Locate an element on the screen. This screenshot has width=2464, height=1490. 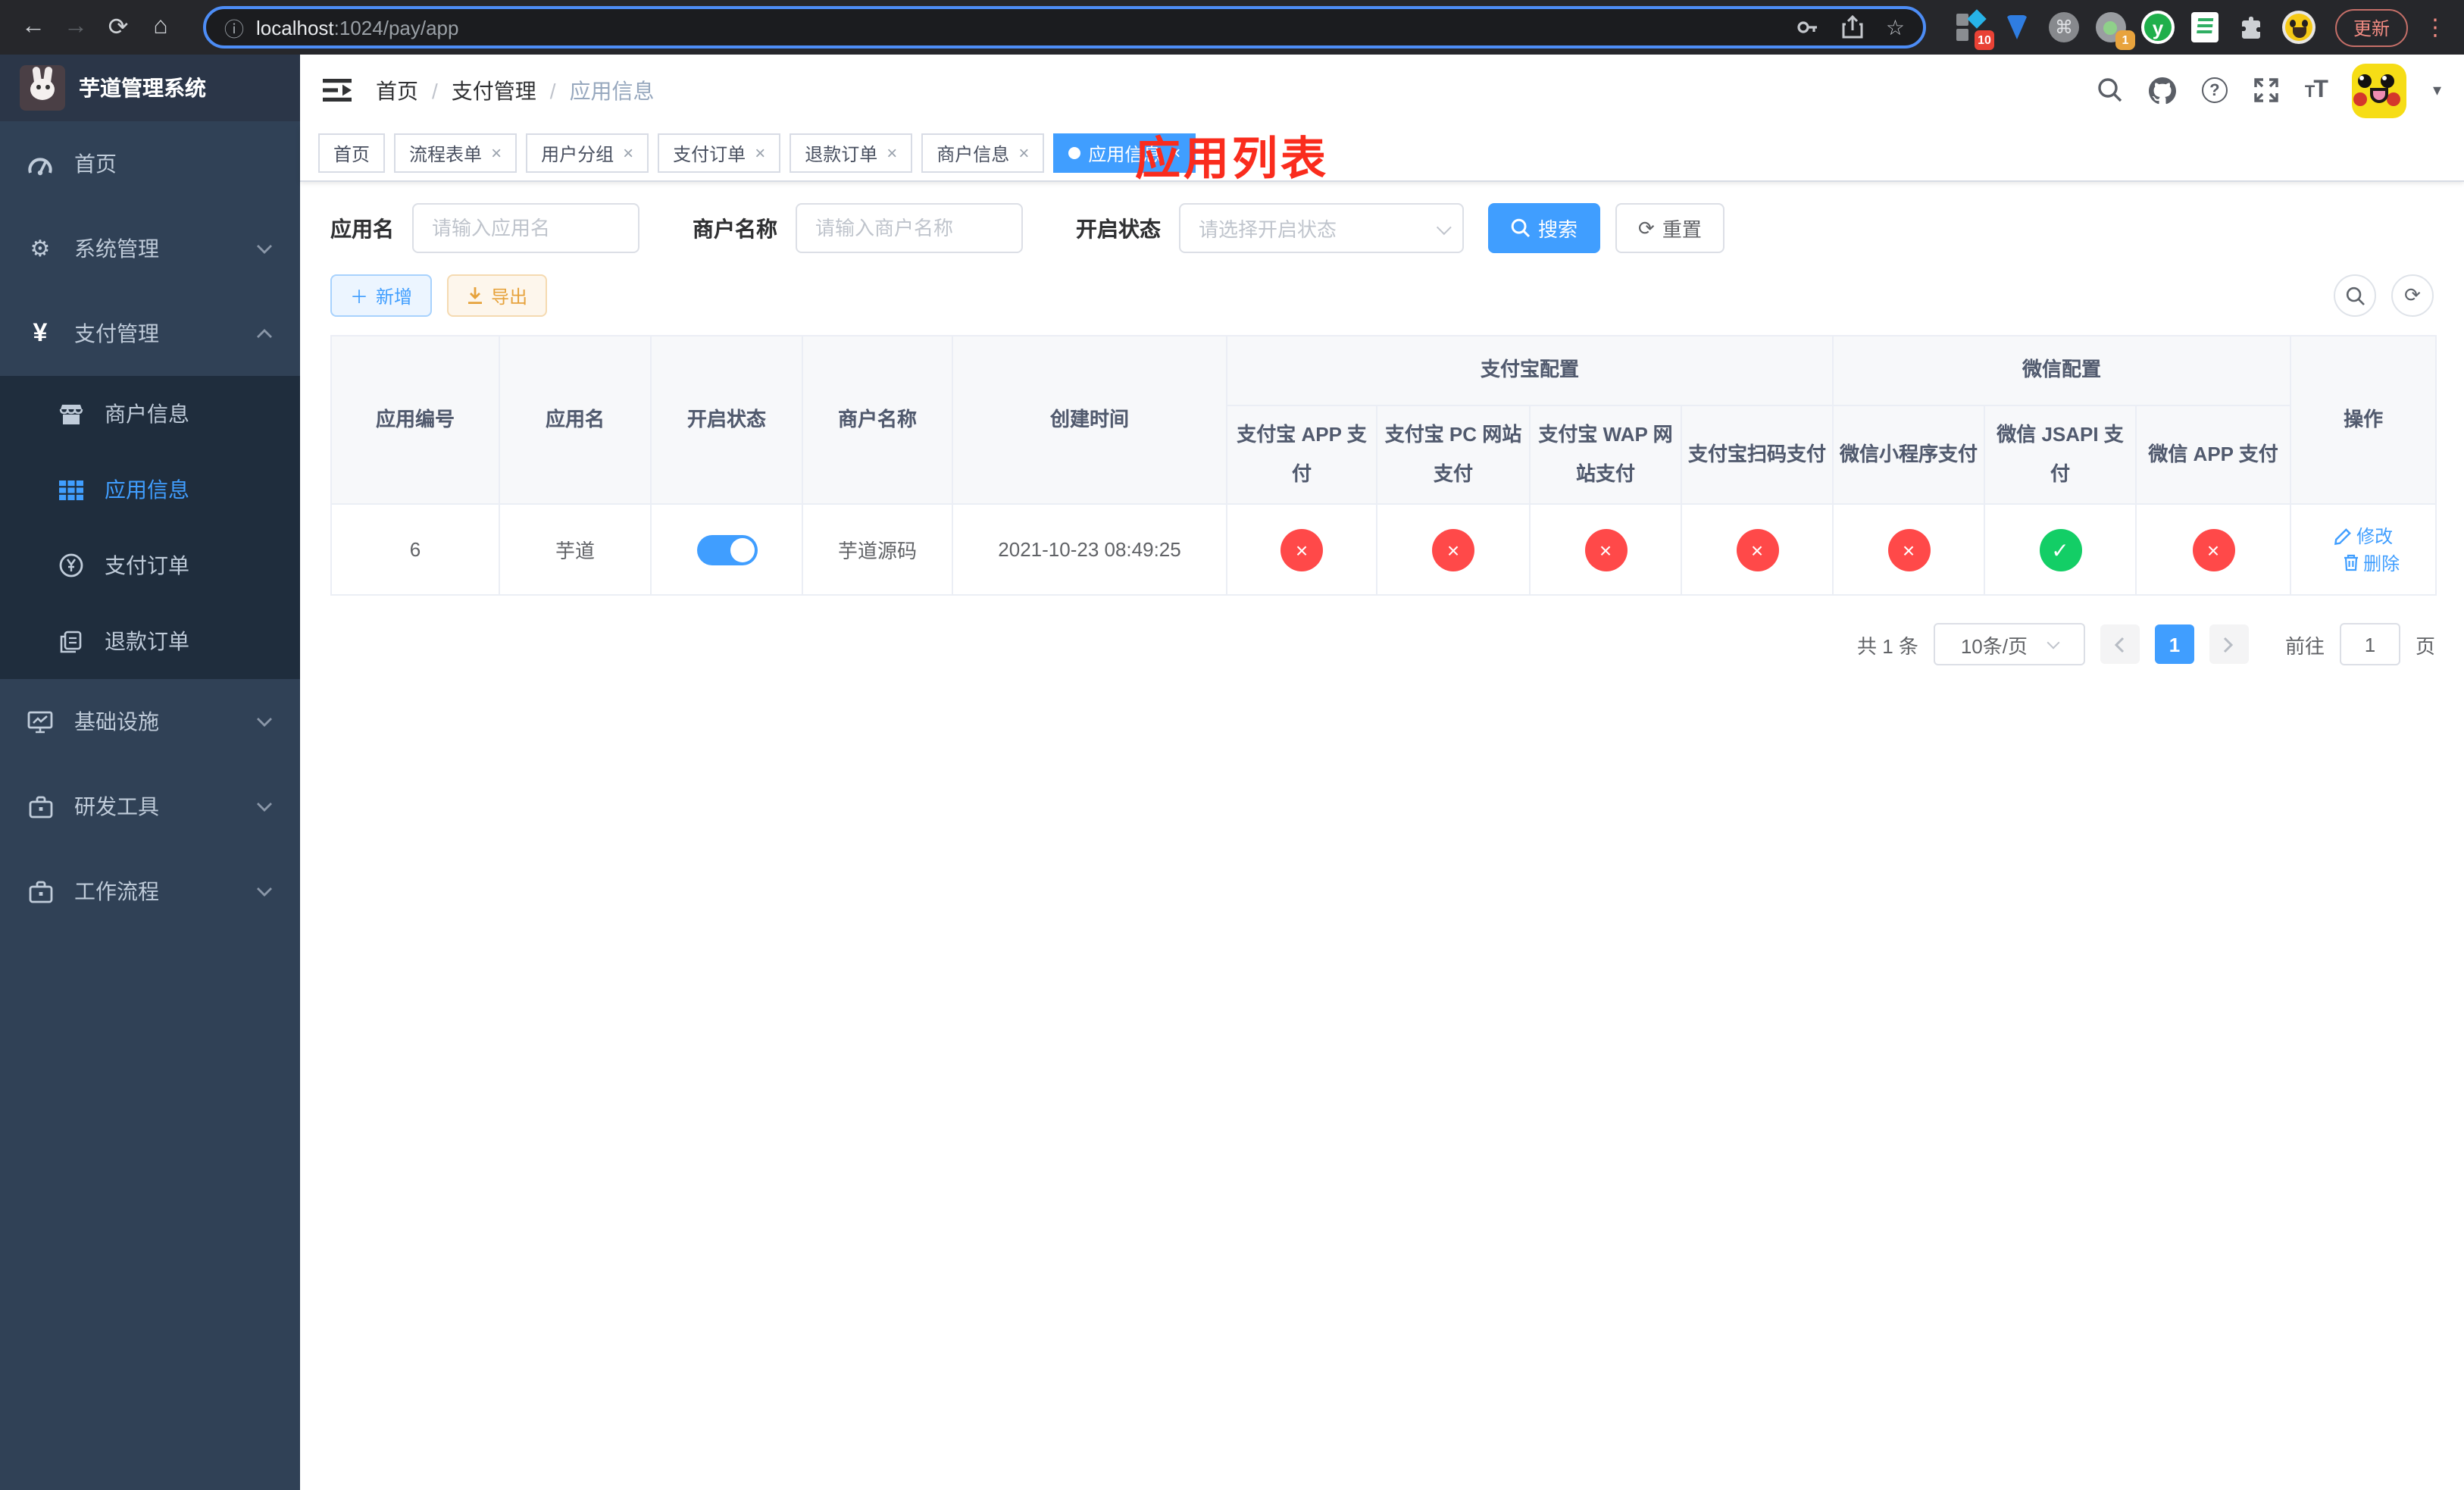
help-icon: ? is located at coordinates (2214, 90).